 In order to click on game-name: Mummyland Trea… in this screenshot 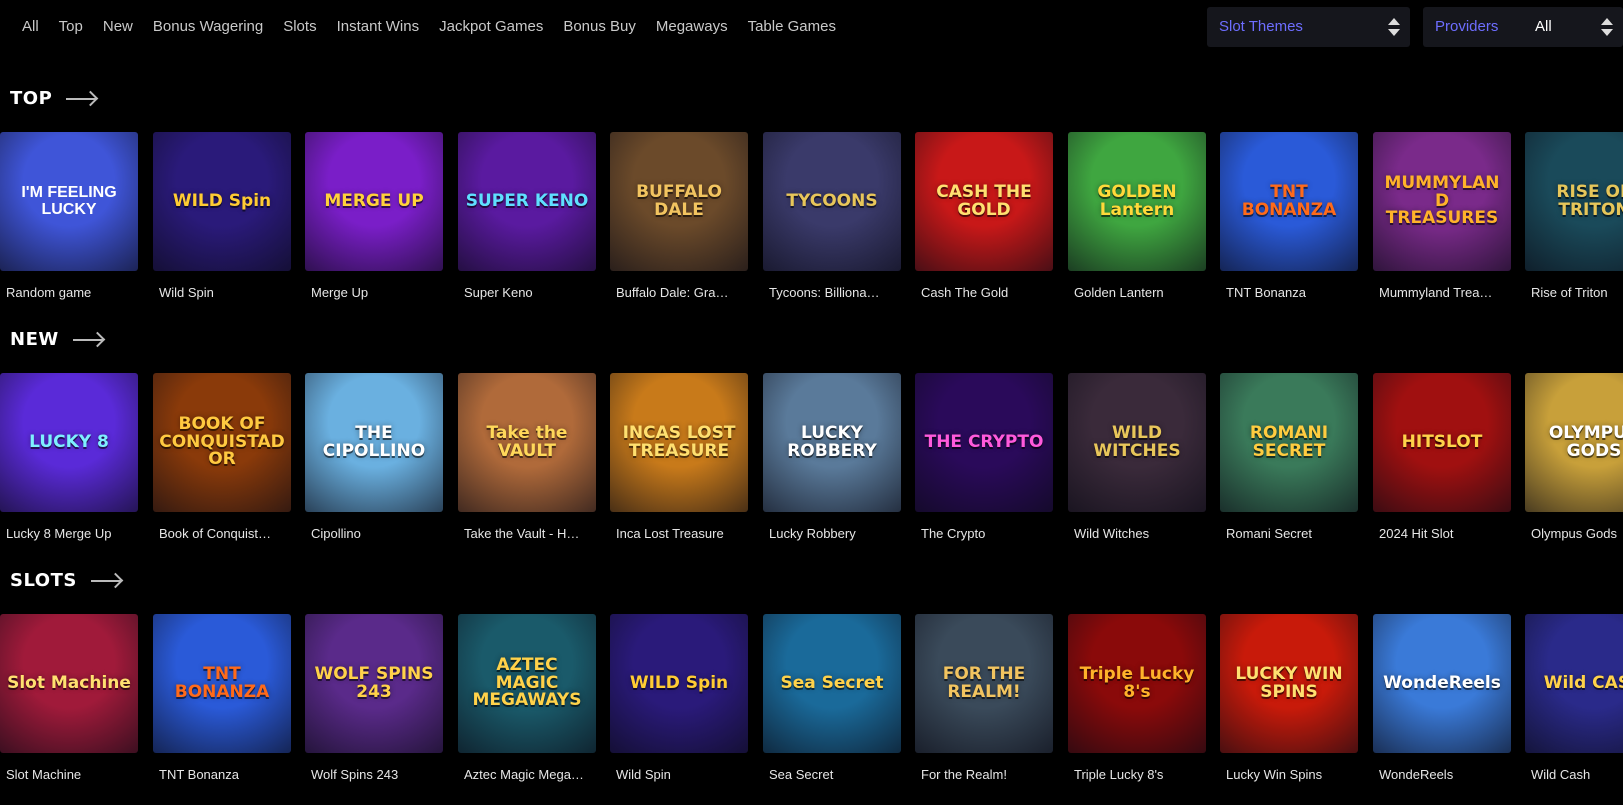, I will do `click(1442, 292)`.